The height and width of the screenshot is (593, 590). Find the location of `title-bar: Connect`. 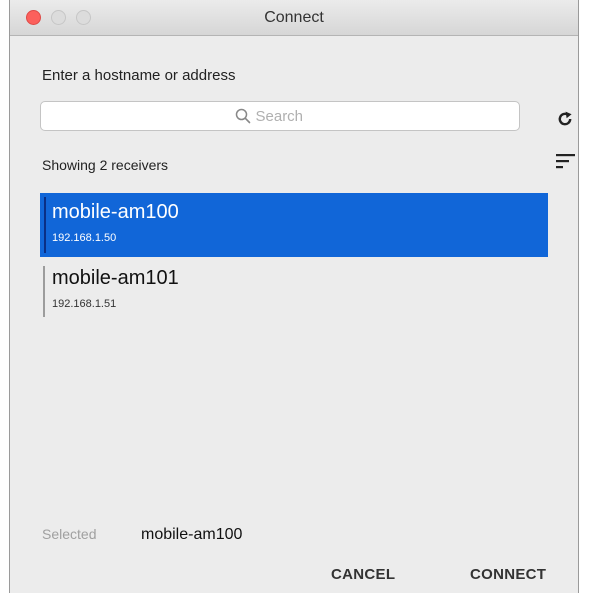

title-bar: Connect is located at coordinates (294, 18).